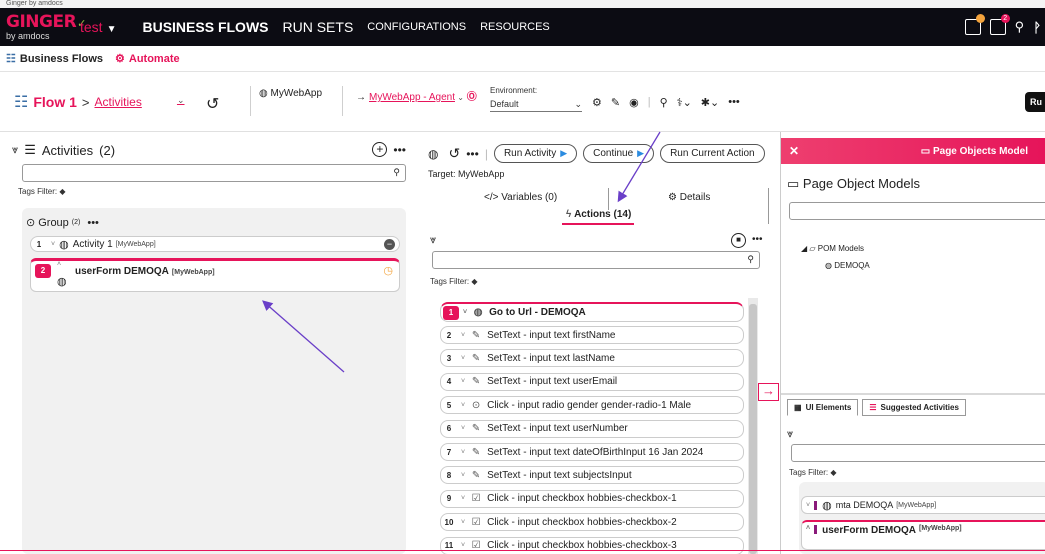 This screenshot has width=1045, height=554. What do you see at coordinates (522, 550) in the screenshot?
I see `bottom-accent-line` at bounding box center [522, 550].